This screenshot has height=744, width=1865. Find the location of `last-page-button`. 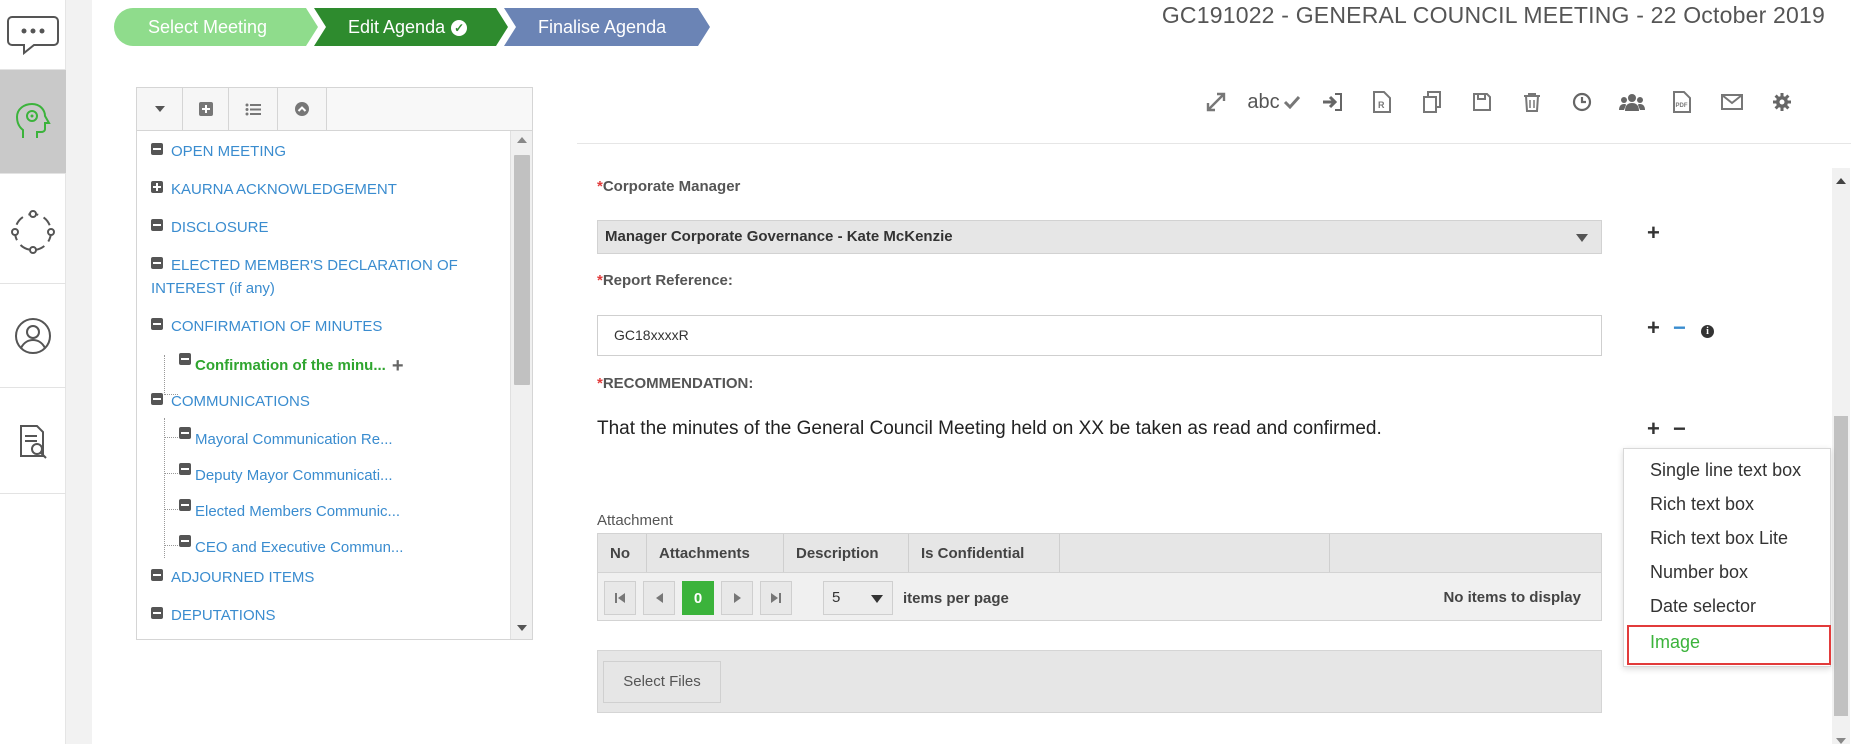

last-page-button is located at coordinates (776, 598).